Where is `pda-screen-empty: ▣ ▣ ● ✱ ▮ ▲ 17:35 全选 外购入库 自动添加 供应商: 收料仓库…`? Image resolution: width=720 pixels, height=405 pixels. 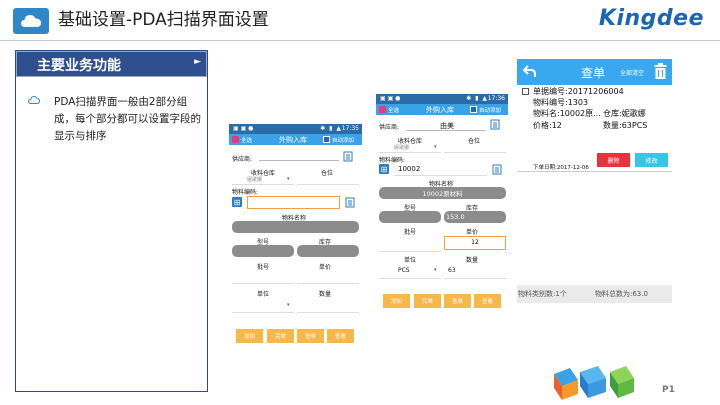
pda-screen-empty: ▣ ▣ ● ✱ ▮ ▲ 17:35 全选 外购入库 自动添加 供应商: 收料仓库… is located at coordinates (295, 235).